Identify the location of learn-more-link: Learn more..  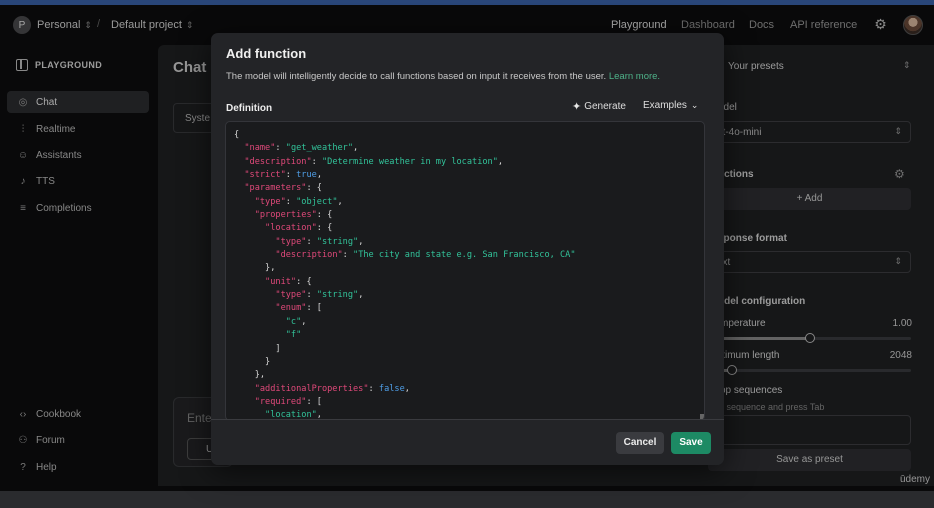
(634, 76).